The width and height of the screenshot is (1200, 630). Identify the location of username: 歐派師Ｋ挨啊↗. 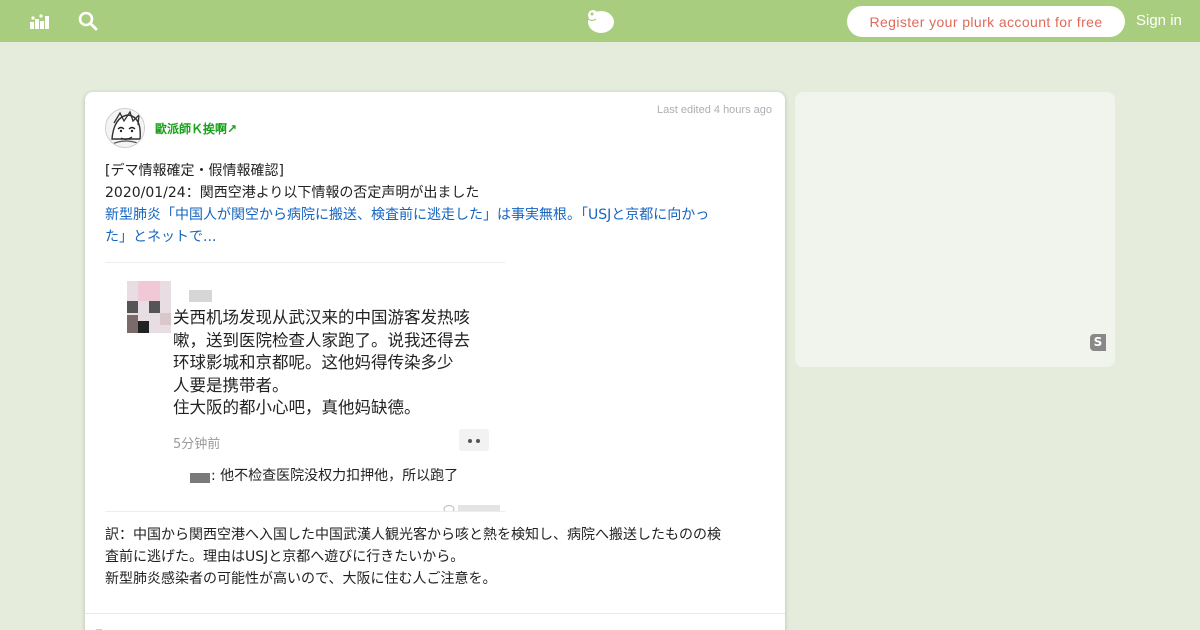
(196, 128).